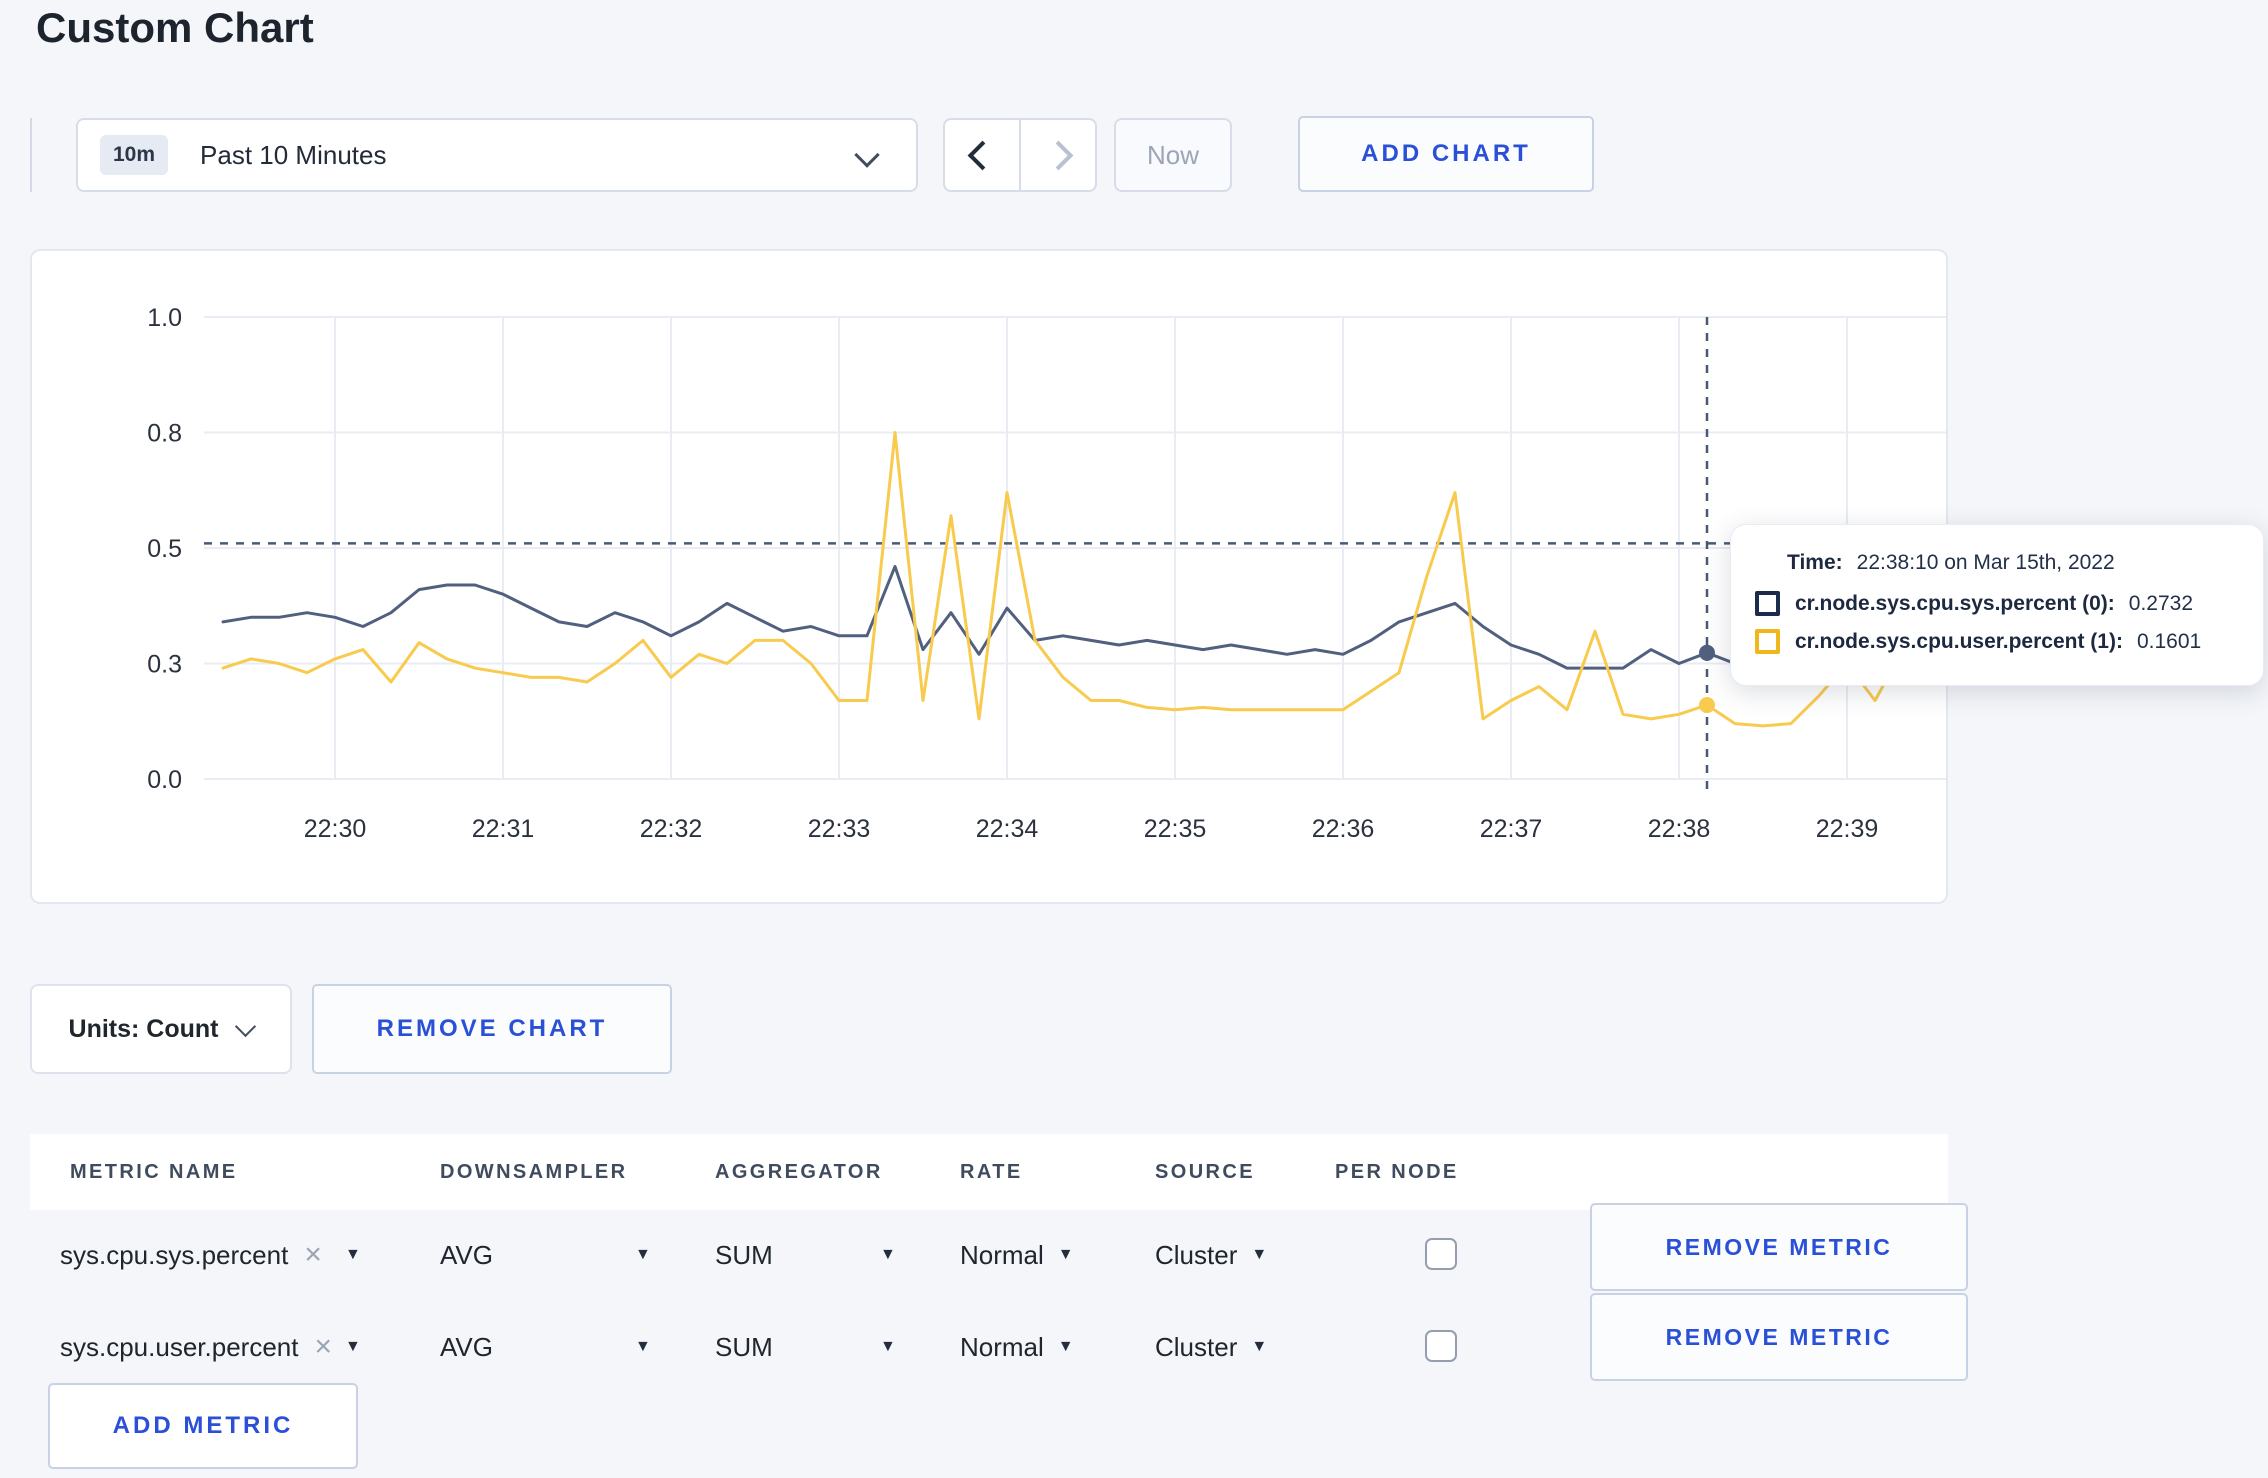 The image size is (2268, 1478). What do you see at coordinates (492, 1029) in the screenshot?
I see `remove-chart-button: REMOVE CHART` at bounding box center [492, 1029].